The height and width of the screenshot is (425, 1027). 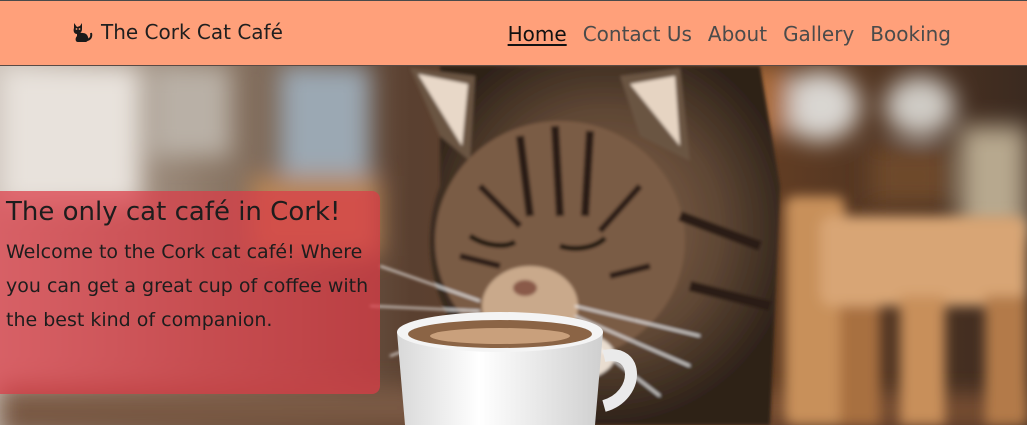 What do you see at coordinates (637, 34) in the screenshot?
I see `nav-contact-us: Contact Us` at bounding box center [637, 34].